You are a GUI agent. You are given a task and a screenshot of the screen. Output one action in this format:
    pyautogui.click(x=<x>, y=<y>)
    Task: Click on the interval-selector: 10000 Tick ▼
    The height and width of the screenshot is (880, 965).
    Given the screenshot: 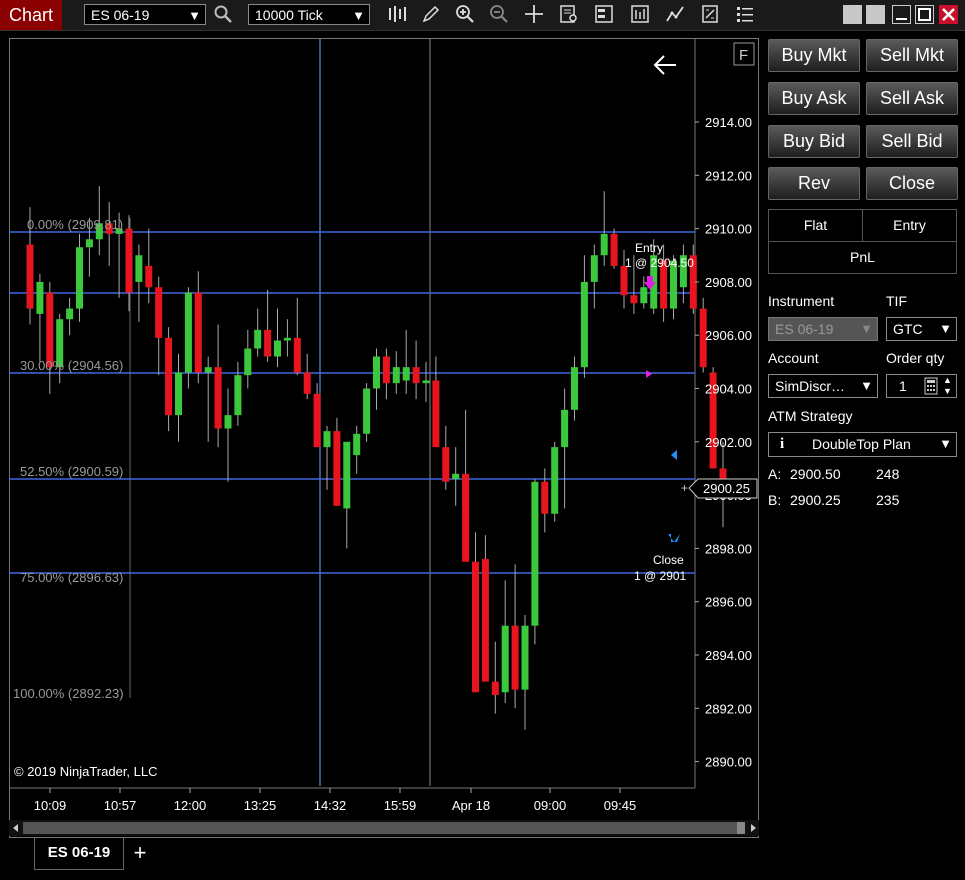 What is the action you would take?
    pyautogui.click(x=309, y=14)
    